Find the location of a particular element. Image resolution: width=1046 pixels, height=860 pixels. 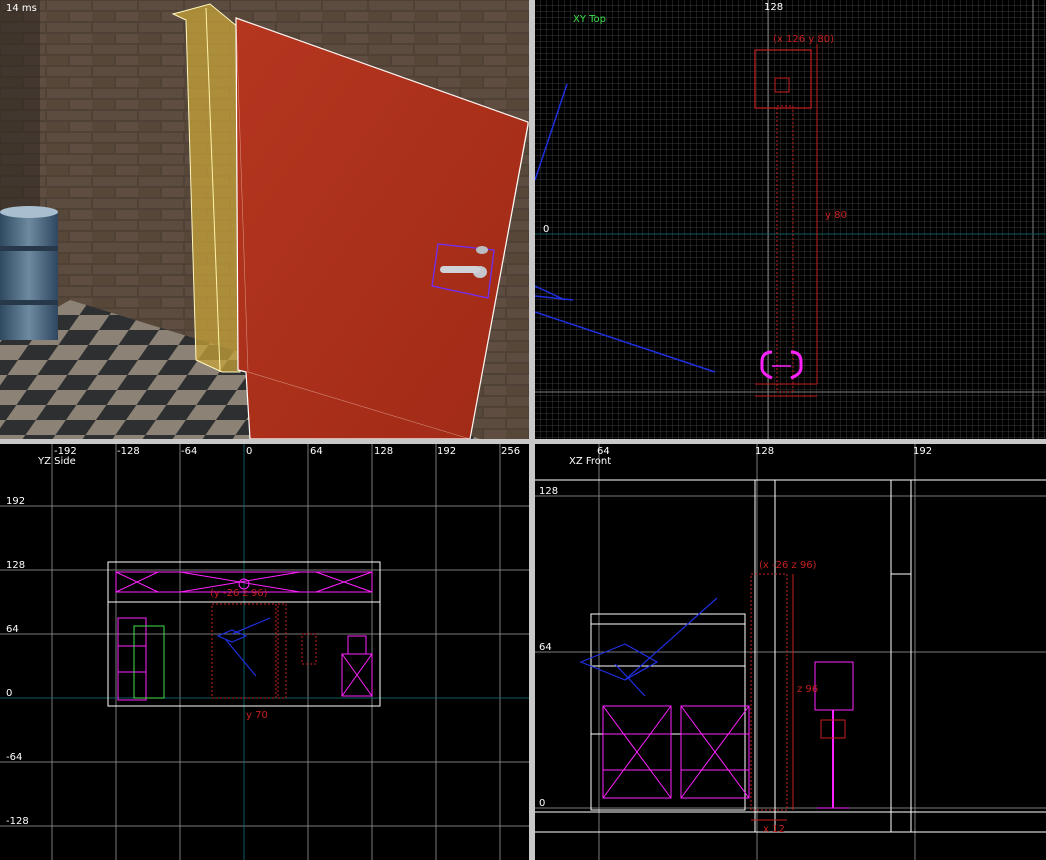

side-vtick: 64 is located at coordinates (12, 629).